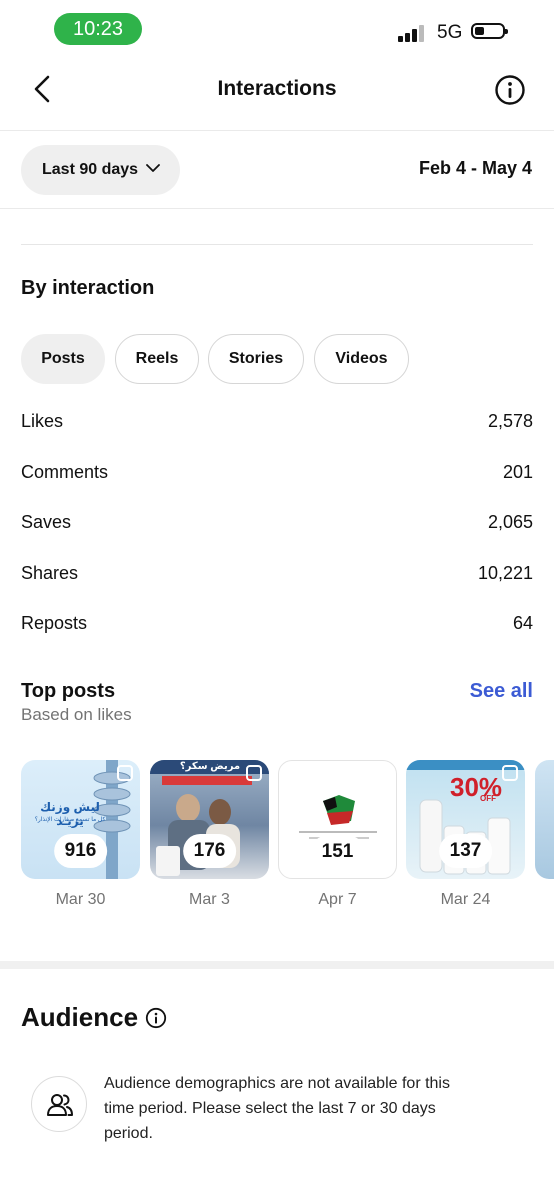 This screenshot has height=1200, width=554. What do you see at coordinates (465, 819) in the screenshot?
I see `top-post-thumbnail: 30% OFF 137` at bounding box center [465, 819].